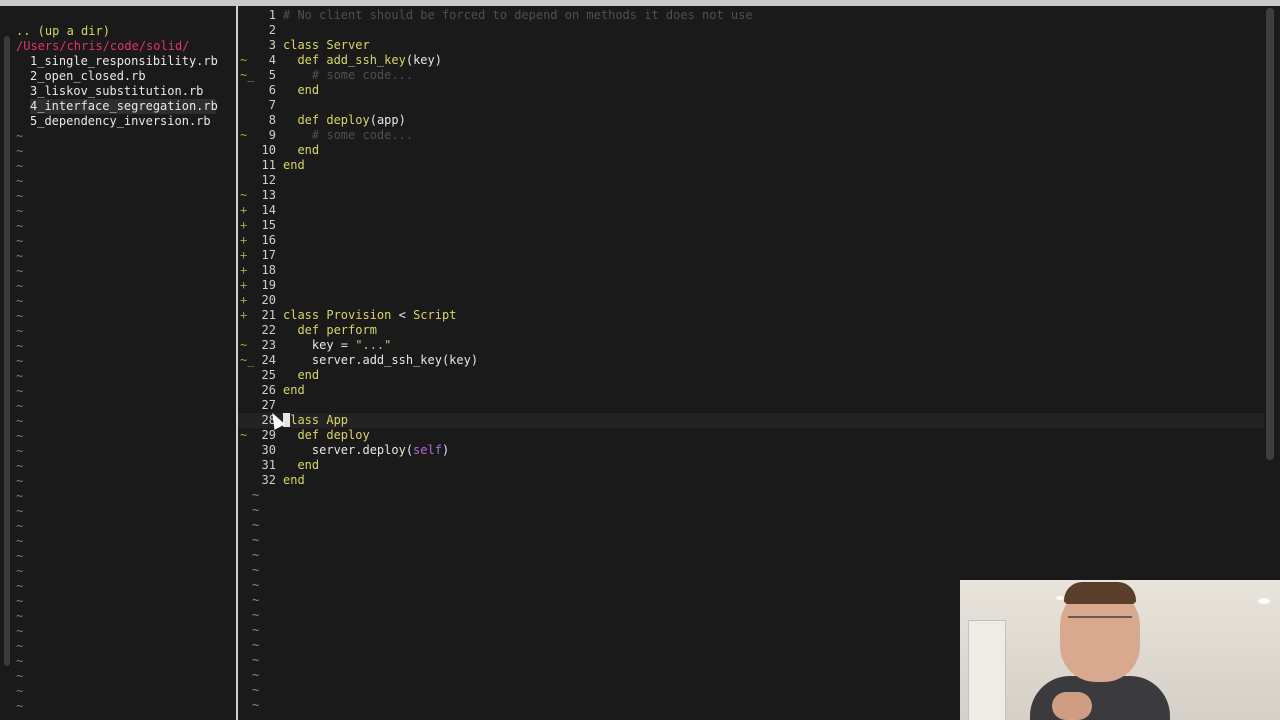 Image resolution: width=1280 pixels, height=720 pixels. I want to click on code-line: 32 end, so click(751, 480).